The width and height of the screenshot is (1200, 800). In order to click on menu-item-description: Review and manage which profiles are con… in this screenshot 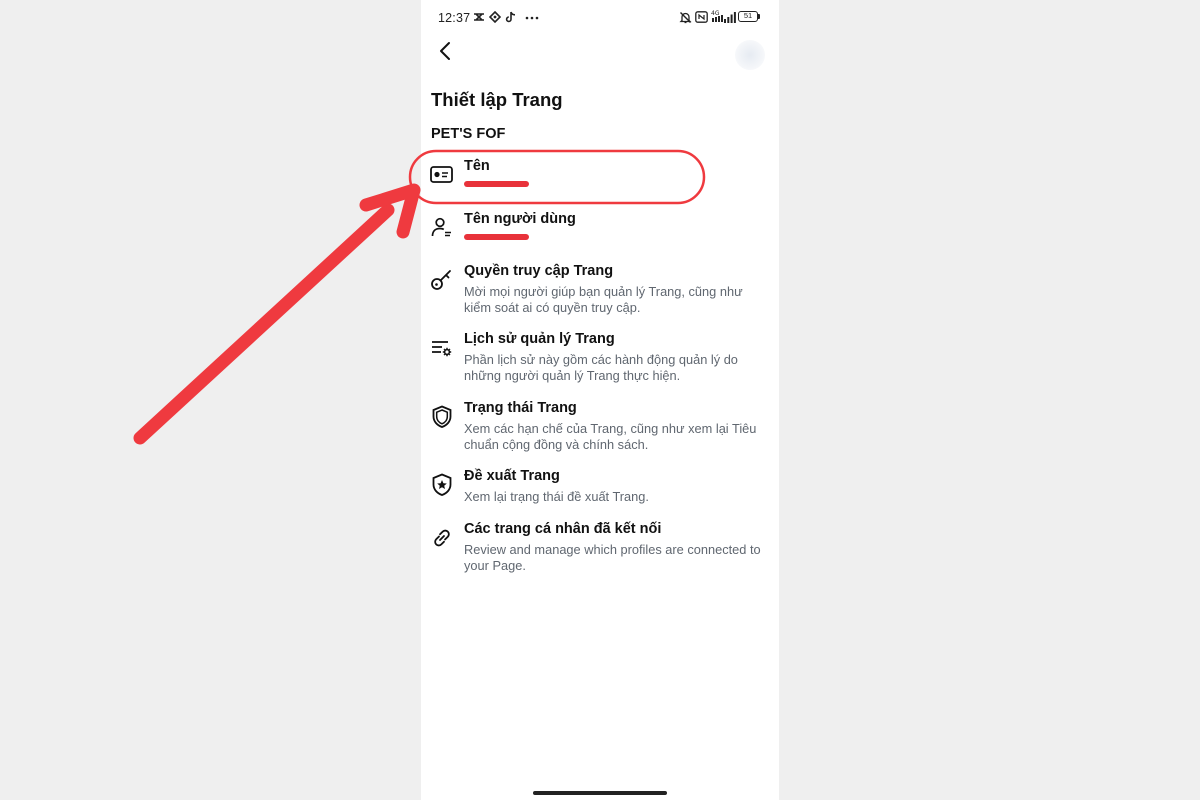, I will do `click(612, 557)`.